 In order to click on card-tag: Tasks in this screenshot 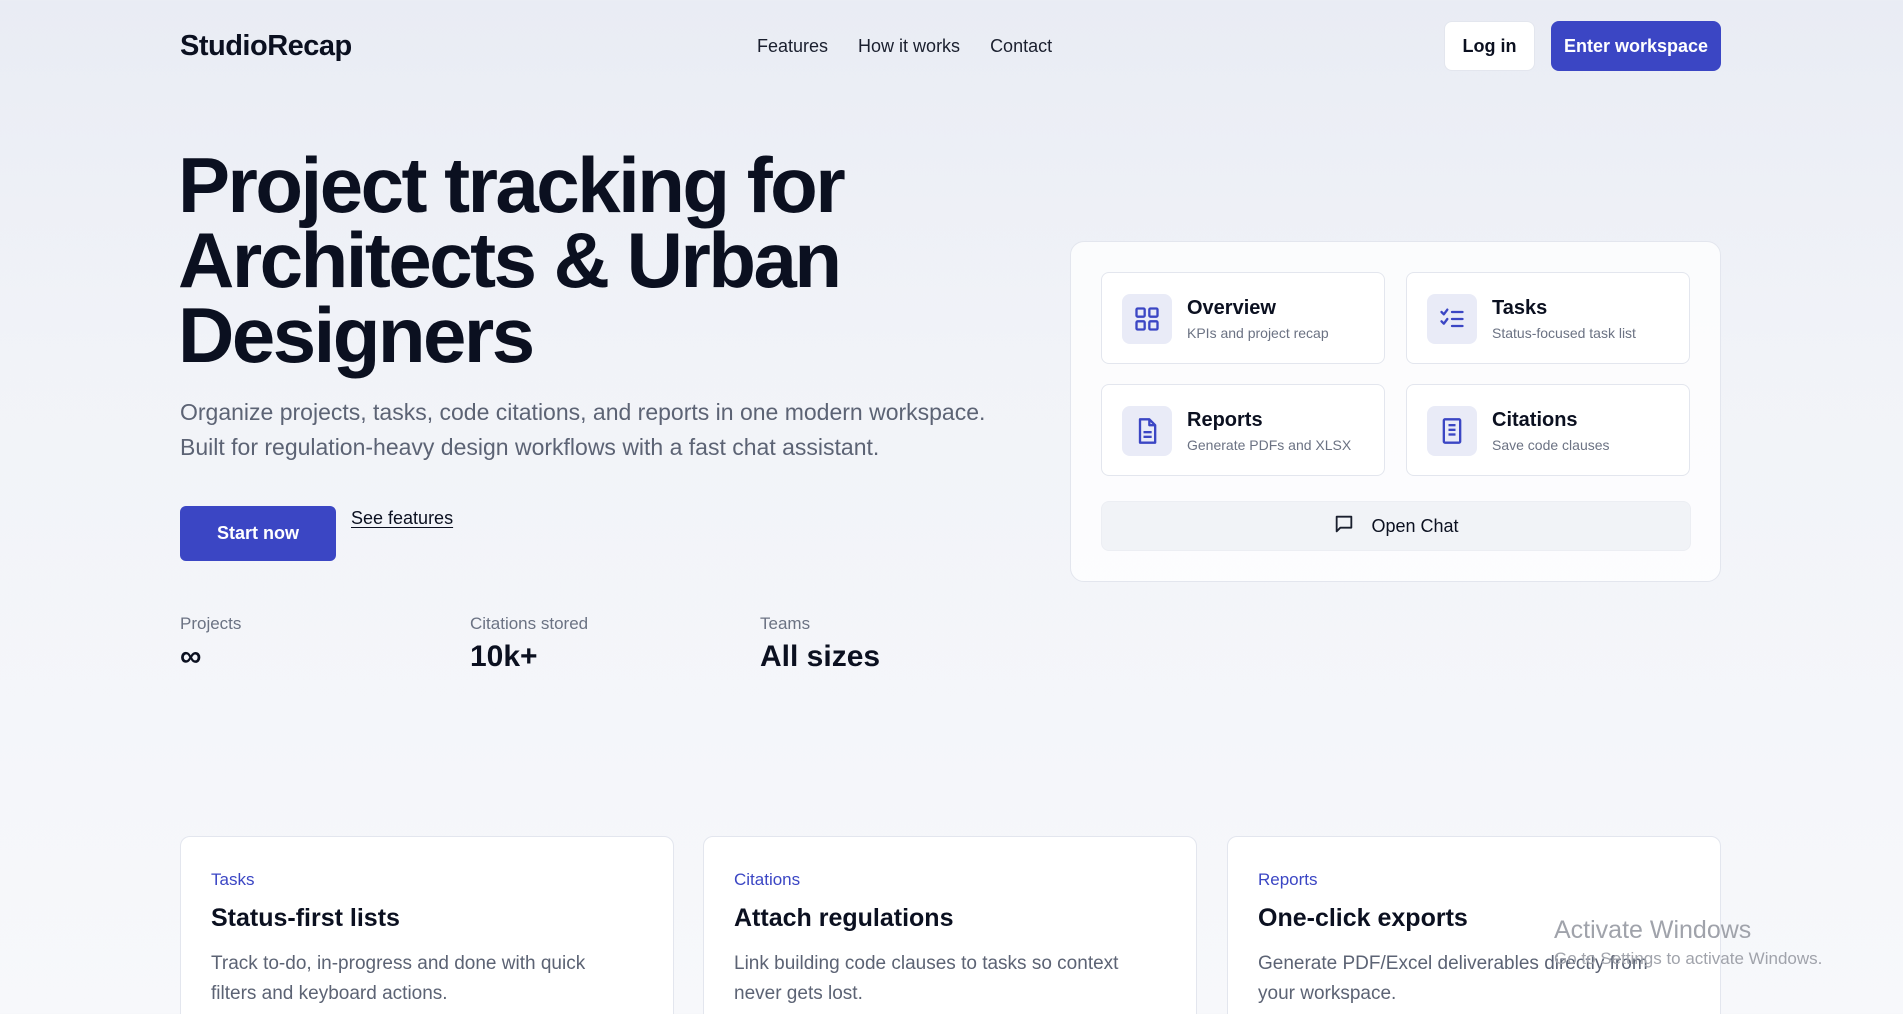, I will do `click(233, 879)`.